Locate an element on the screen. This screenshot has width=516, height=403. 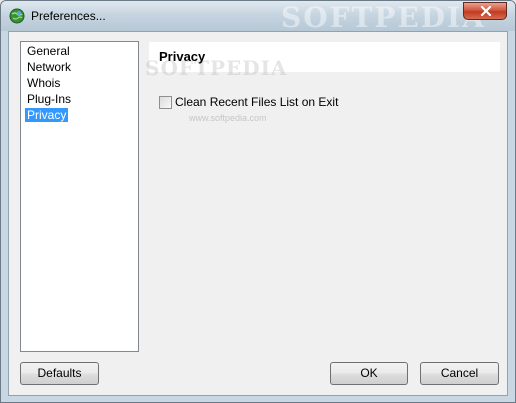
cancel-button: Cancel is located at coordinates (459, 373).